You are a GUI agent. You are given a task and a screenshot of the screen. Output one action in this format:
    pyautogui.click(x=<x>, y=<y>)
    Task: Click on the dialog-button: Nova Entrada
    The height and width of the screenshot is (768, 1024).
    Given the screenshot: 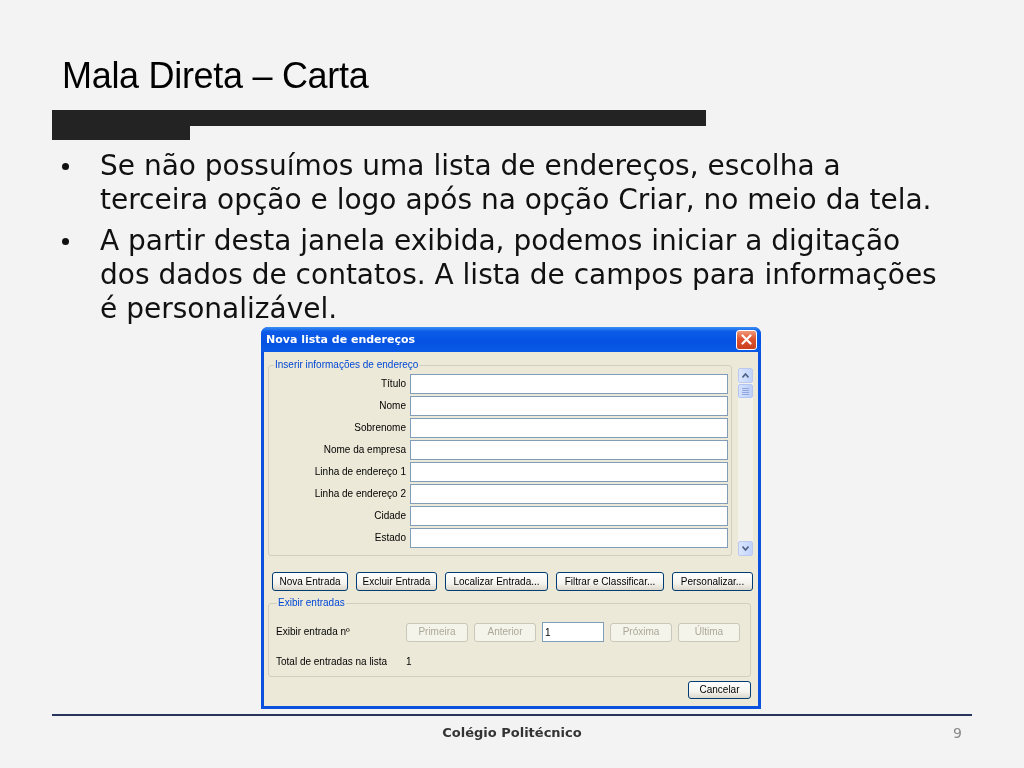 What is the action you would take?
    pyautogui.click(x=310, y=581)
    